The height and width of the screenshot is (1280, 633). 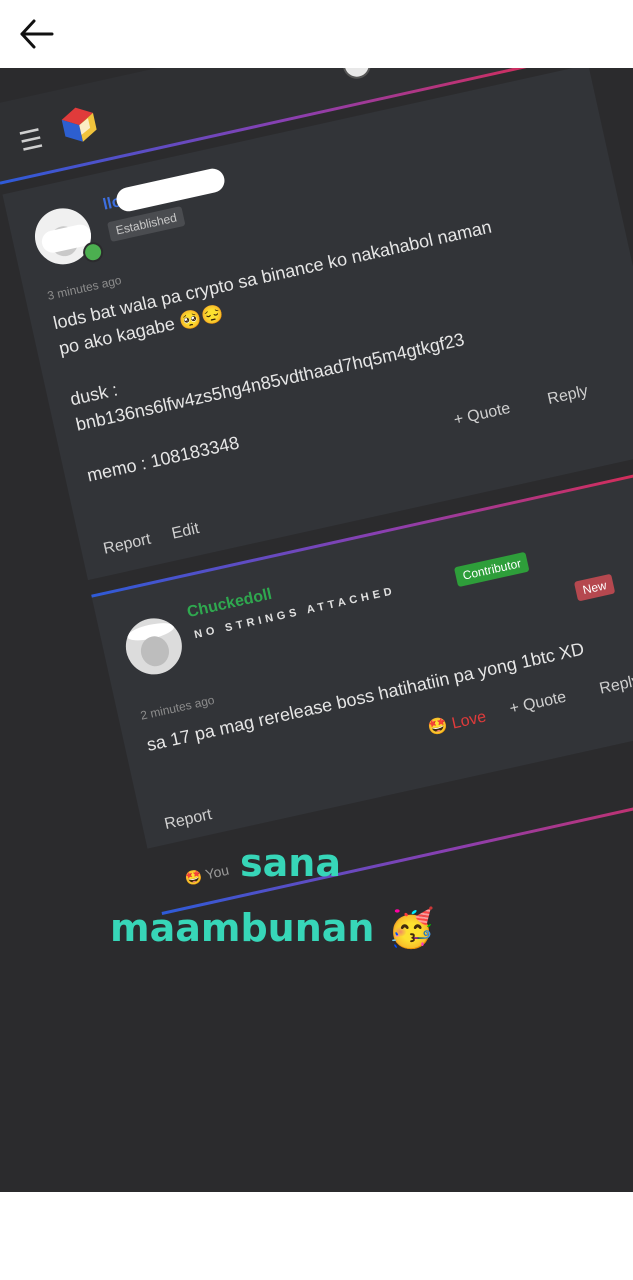 What do you see at coordinates (170, 190) in the screenshot?
I see `redaction-scribble` at bounding box center [170, 190].